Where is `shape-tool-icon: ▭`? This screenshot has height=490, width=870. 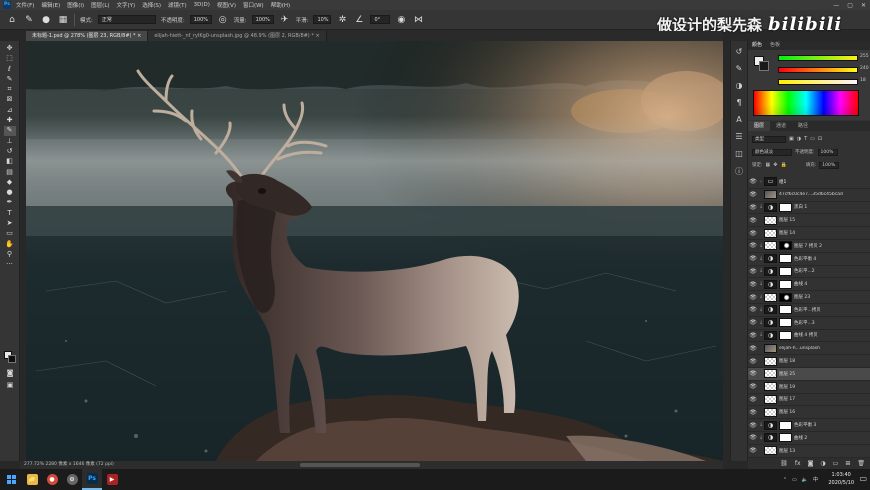
shape-tool-icon: ▭ is located at coordinates (10, 233).